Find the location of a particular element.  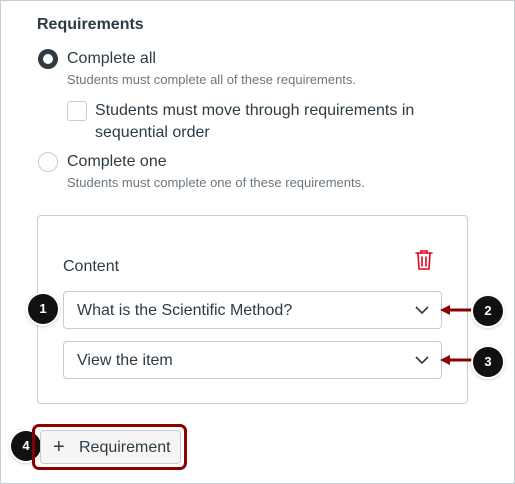

complete-one-radio is located at coordinates (48, 162).